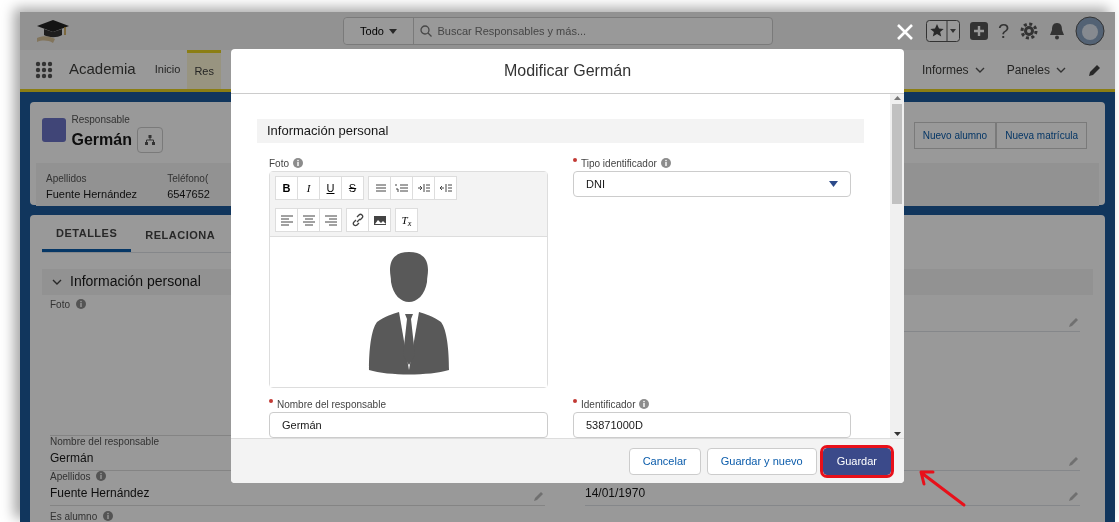 The image size is (1119, 522). Describe the element at coordinates (104, 441) in the screenshot. I see `field-label: Nombre del responsable` at that location.